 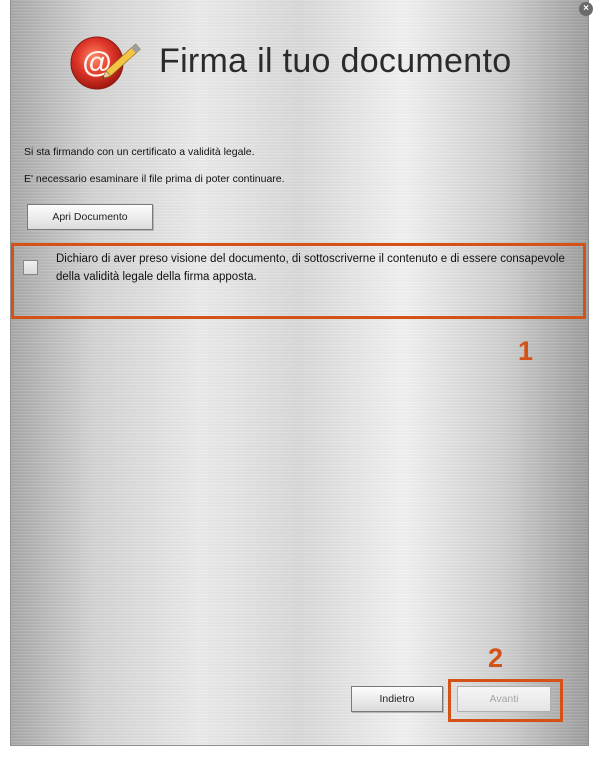 What do you see at coordinates (397, 699) in the screenshot?
I see `back-button: Indietro` at bounding box center [397, 699].